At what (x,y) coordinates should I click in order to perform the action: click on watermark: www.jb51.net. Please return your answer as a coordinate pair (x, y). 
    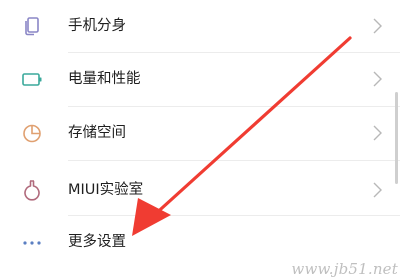
    Looking at the image, I should click on (344, 269).